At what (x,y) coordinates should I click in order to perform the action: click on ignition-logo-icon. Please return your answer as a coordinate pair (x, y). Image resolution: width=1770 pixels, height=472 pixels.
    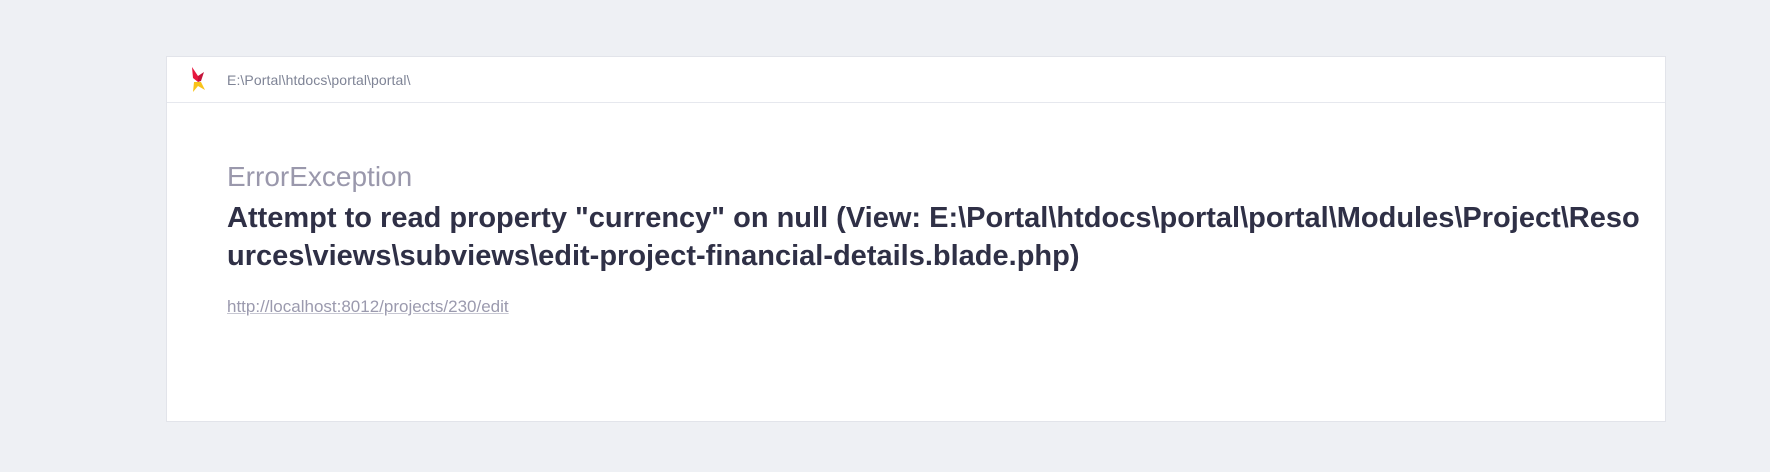
    Looking at the image, I should click on (198, 79).